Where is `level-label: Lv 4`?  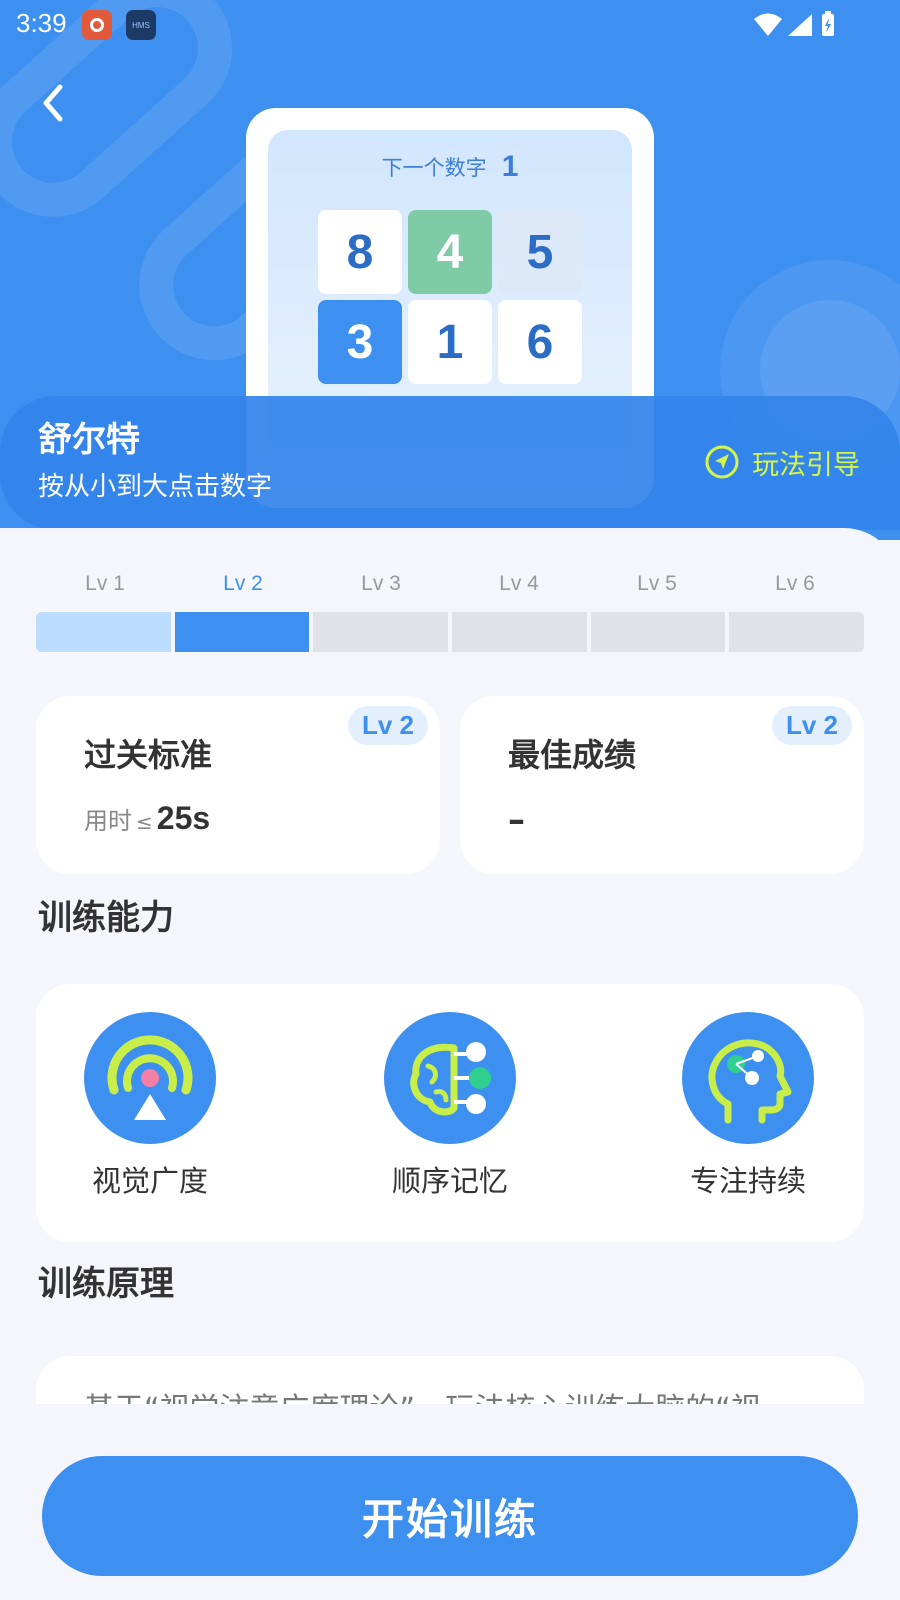 level-label: Lv 4 is located at coordinates (519, 584).